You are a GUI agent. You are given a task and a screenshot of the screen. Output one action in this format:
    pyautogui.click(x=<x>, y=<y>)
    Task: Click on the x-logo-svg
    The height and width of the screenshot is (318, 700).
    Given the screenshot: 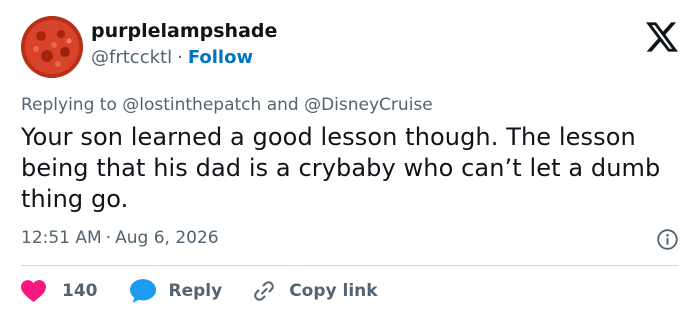 What is the action you would take?
    pyautogui.click(x=662, y=37)
    